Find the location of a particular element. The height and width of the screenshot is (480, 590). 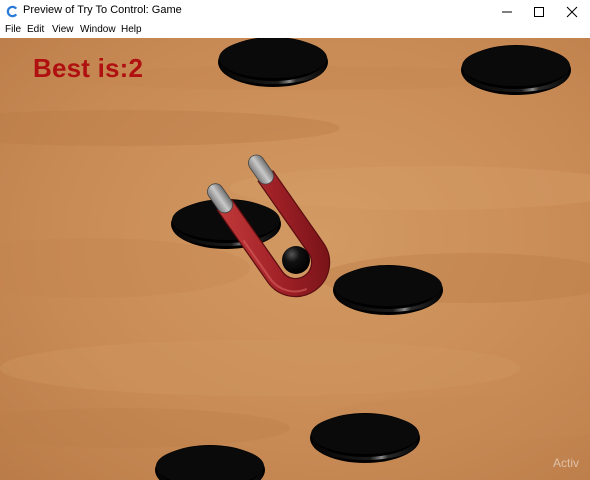

maximize-button is located at coordinates (539, 11).